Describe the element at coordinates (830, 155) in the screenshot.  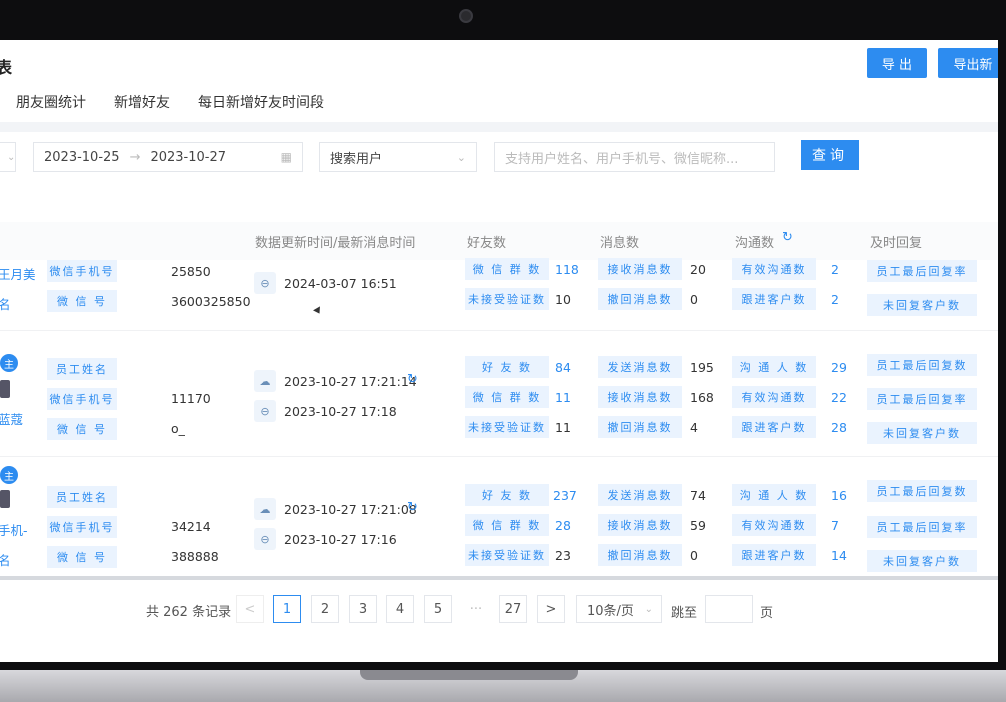
I see `query-button: 查询` at that location.